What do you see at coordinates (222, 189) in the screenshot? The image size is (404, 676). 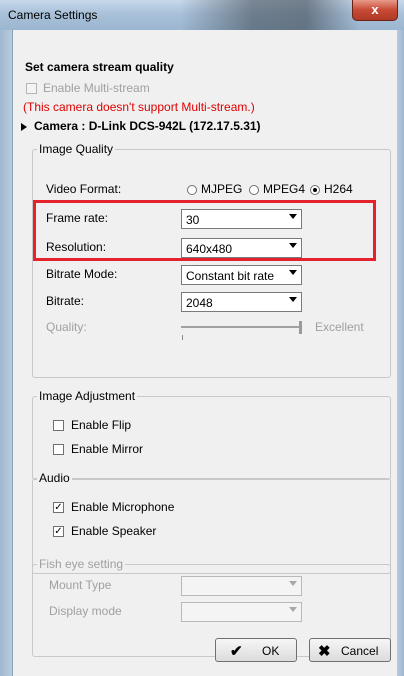 I see `mjpeg-label: MJPEG` at bounding box center [222, 189].